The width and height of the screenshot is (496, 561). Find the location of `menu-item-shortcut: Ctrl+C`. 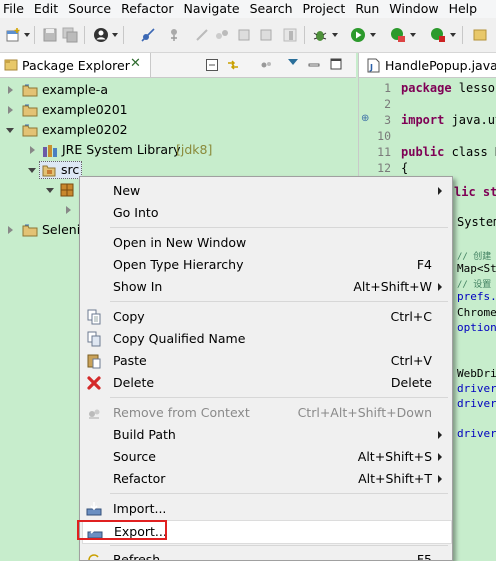

menu-item-shortcut: Ctrl+C is located at coordinates (411, 316).